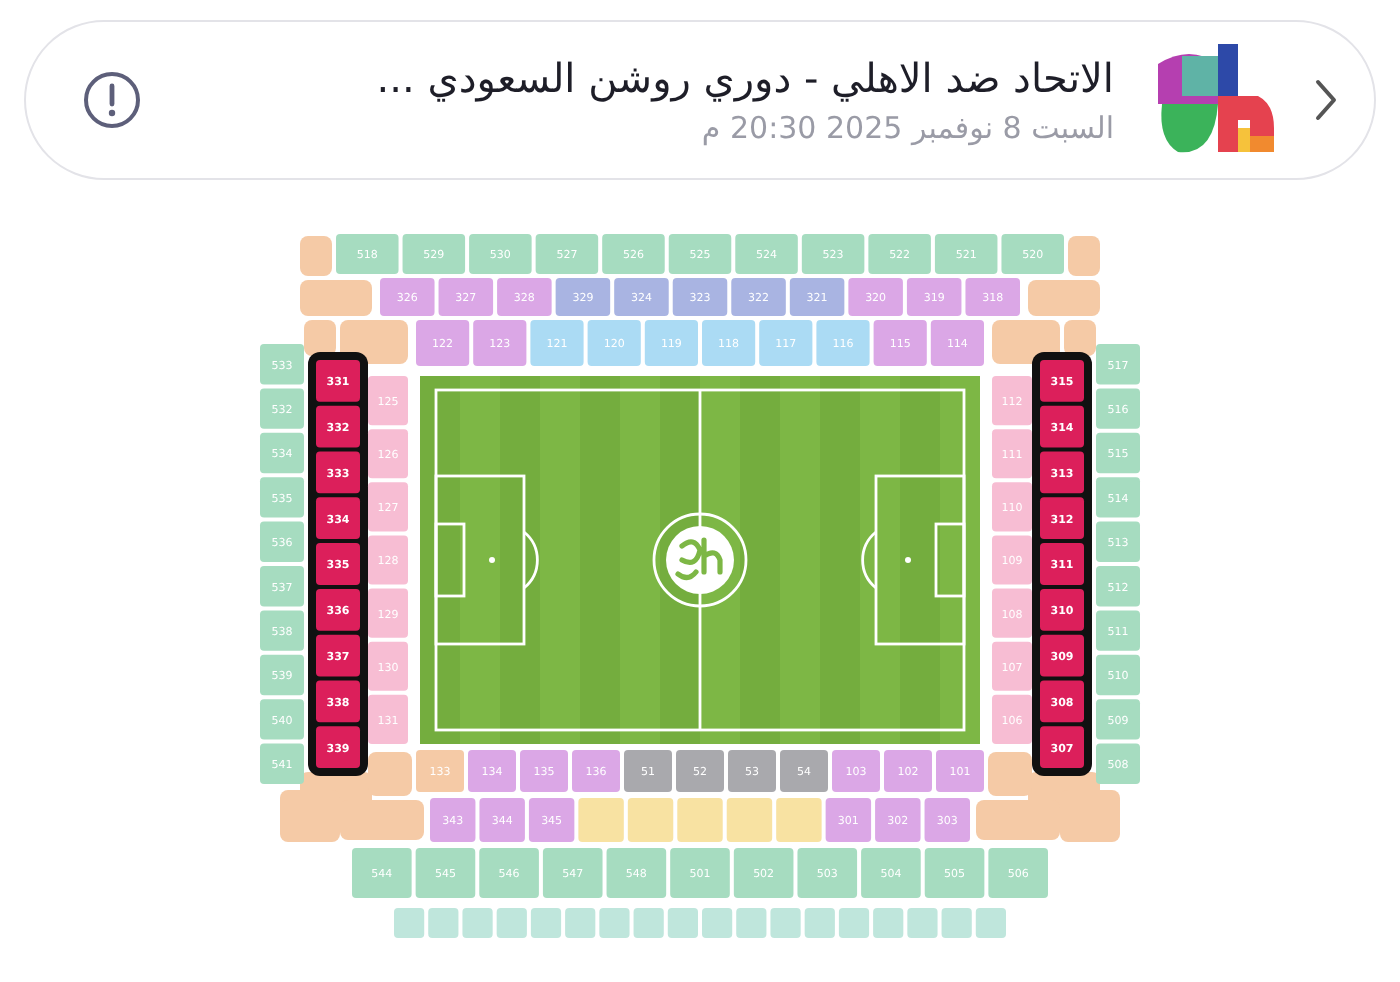  I want to click on chevron-right-icon, so click(1326, 100).